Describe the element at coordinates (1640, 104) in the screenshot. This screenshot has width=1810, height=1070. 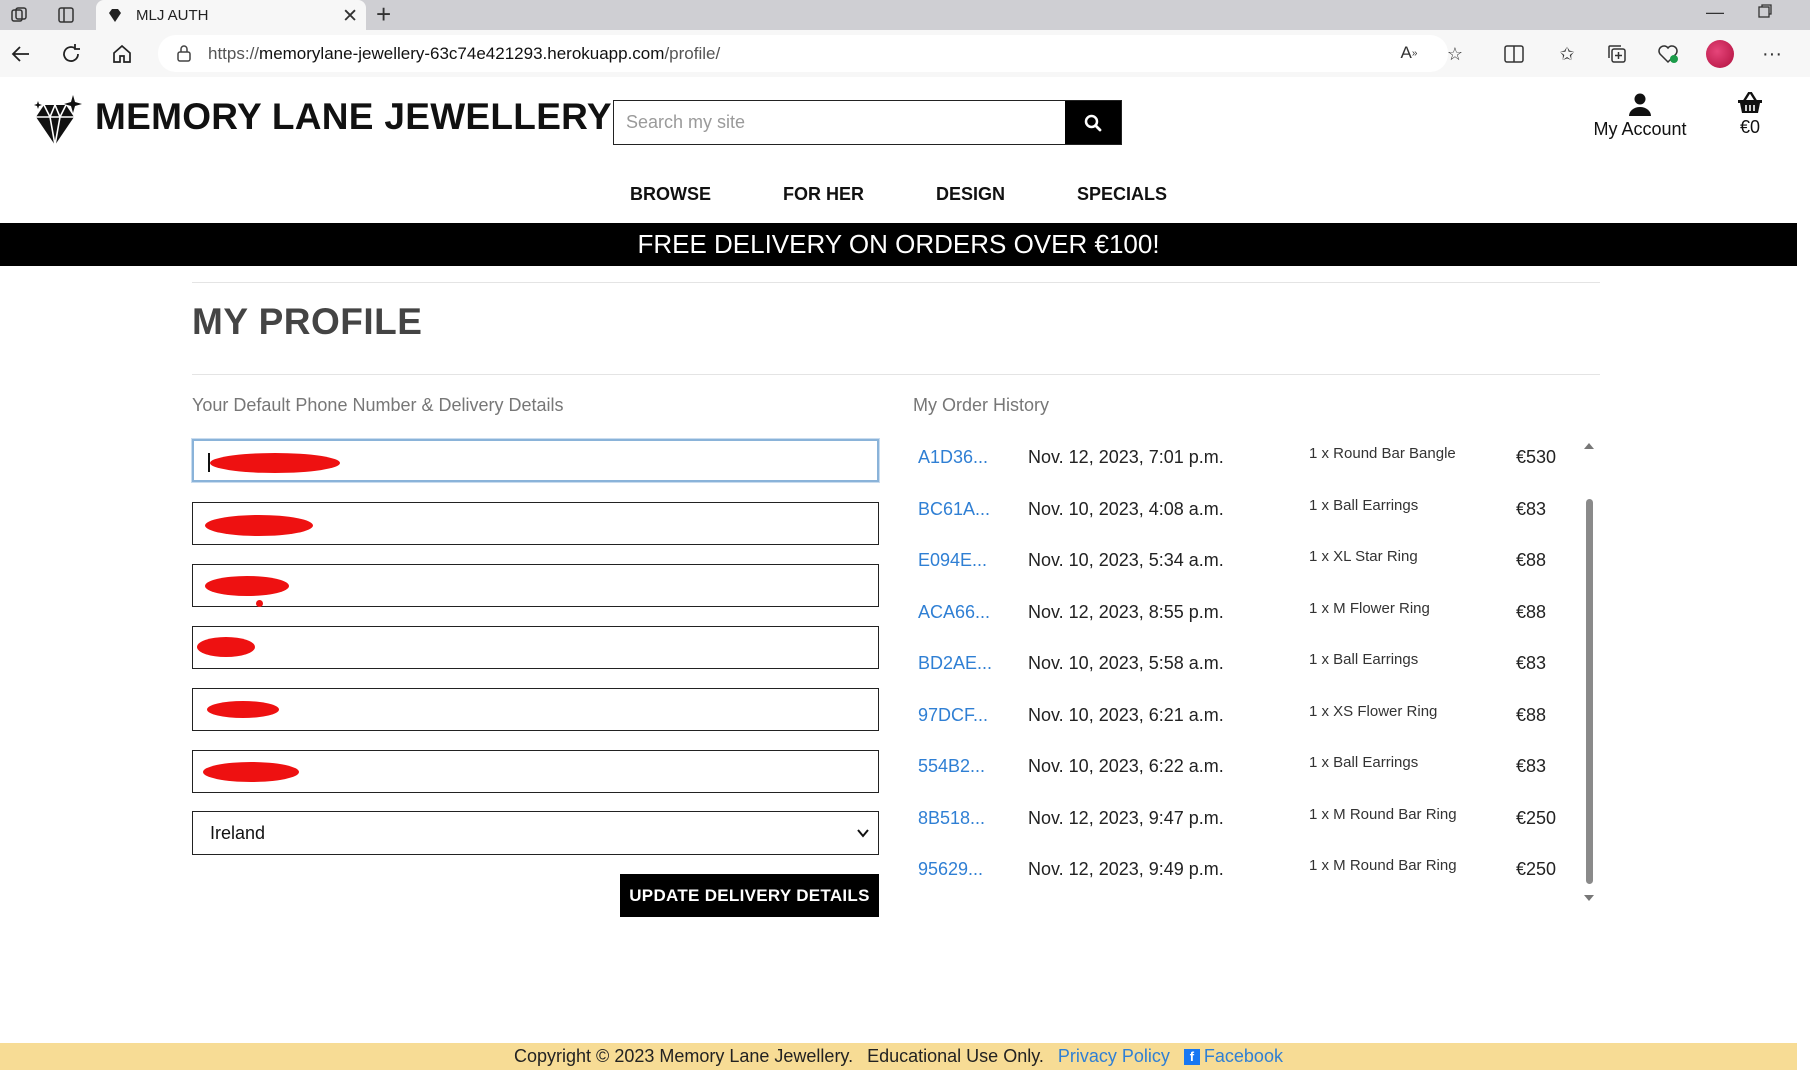
I see `user-icon` at that location.